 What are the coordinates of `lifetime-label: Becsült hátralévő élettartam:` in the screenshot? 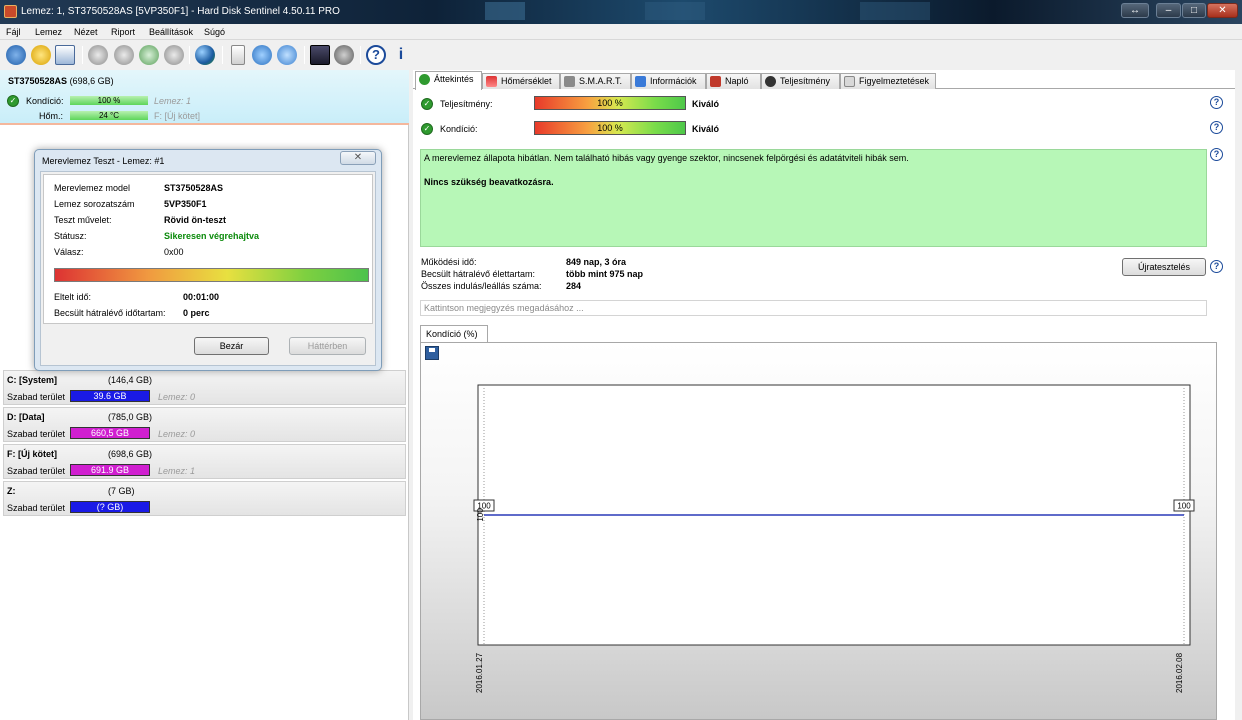 It's located at (478, 274).